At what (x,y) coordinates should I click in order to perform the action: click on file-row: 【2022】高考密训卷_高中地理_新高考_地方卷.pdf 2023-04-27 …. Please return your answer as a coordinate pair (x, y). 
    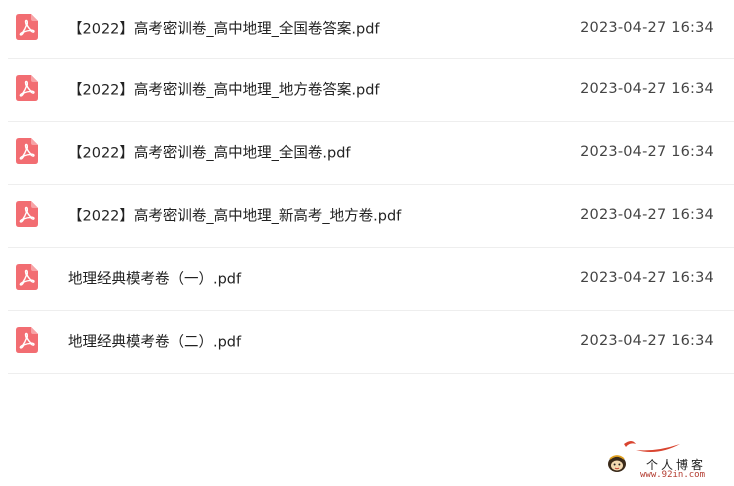
    Looking at the image, I should click on (371, 216).